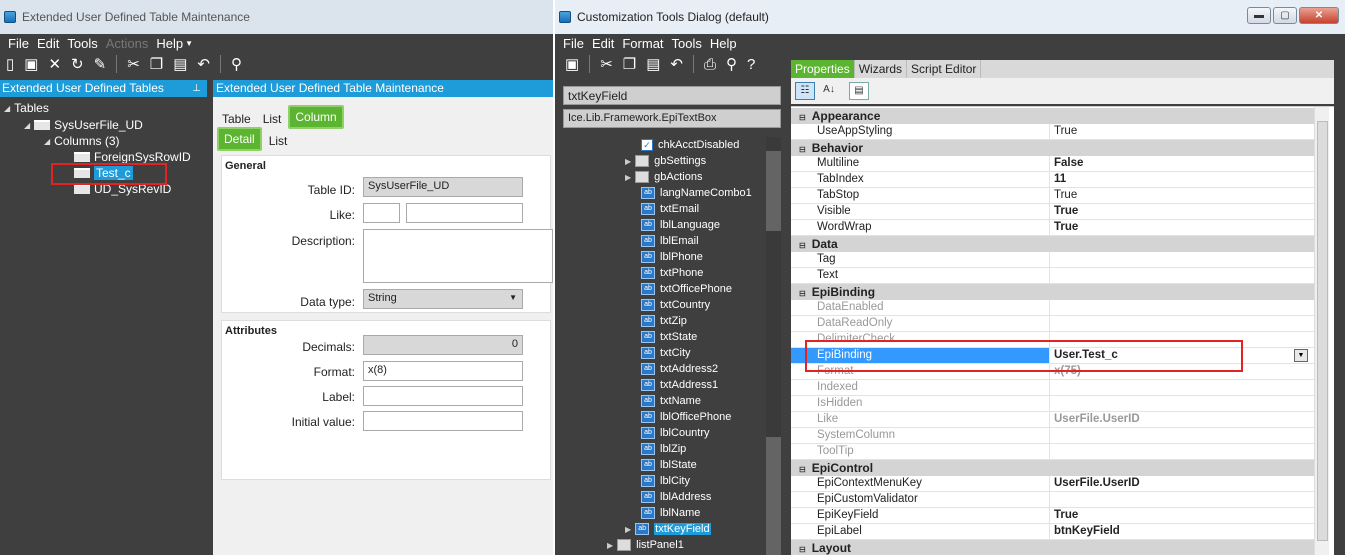 The width and height of the screenshot is (1345, 555). What do you see at coordinates (696, 193) in the screenshot?
I see `tree-item: ab langNameCombo1` at bounding box center [696, 193].